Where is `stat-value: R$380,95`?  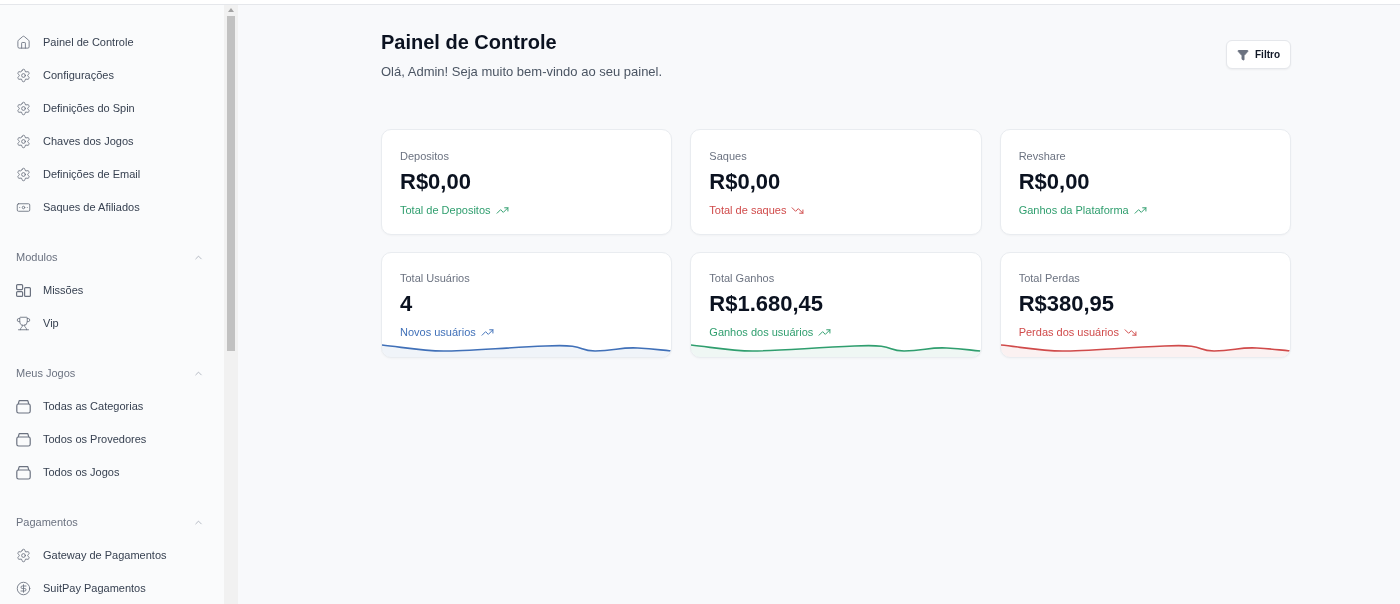 stat-value: R$380,95 is located at coordinates (1066, 304).